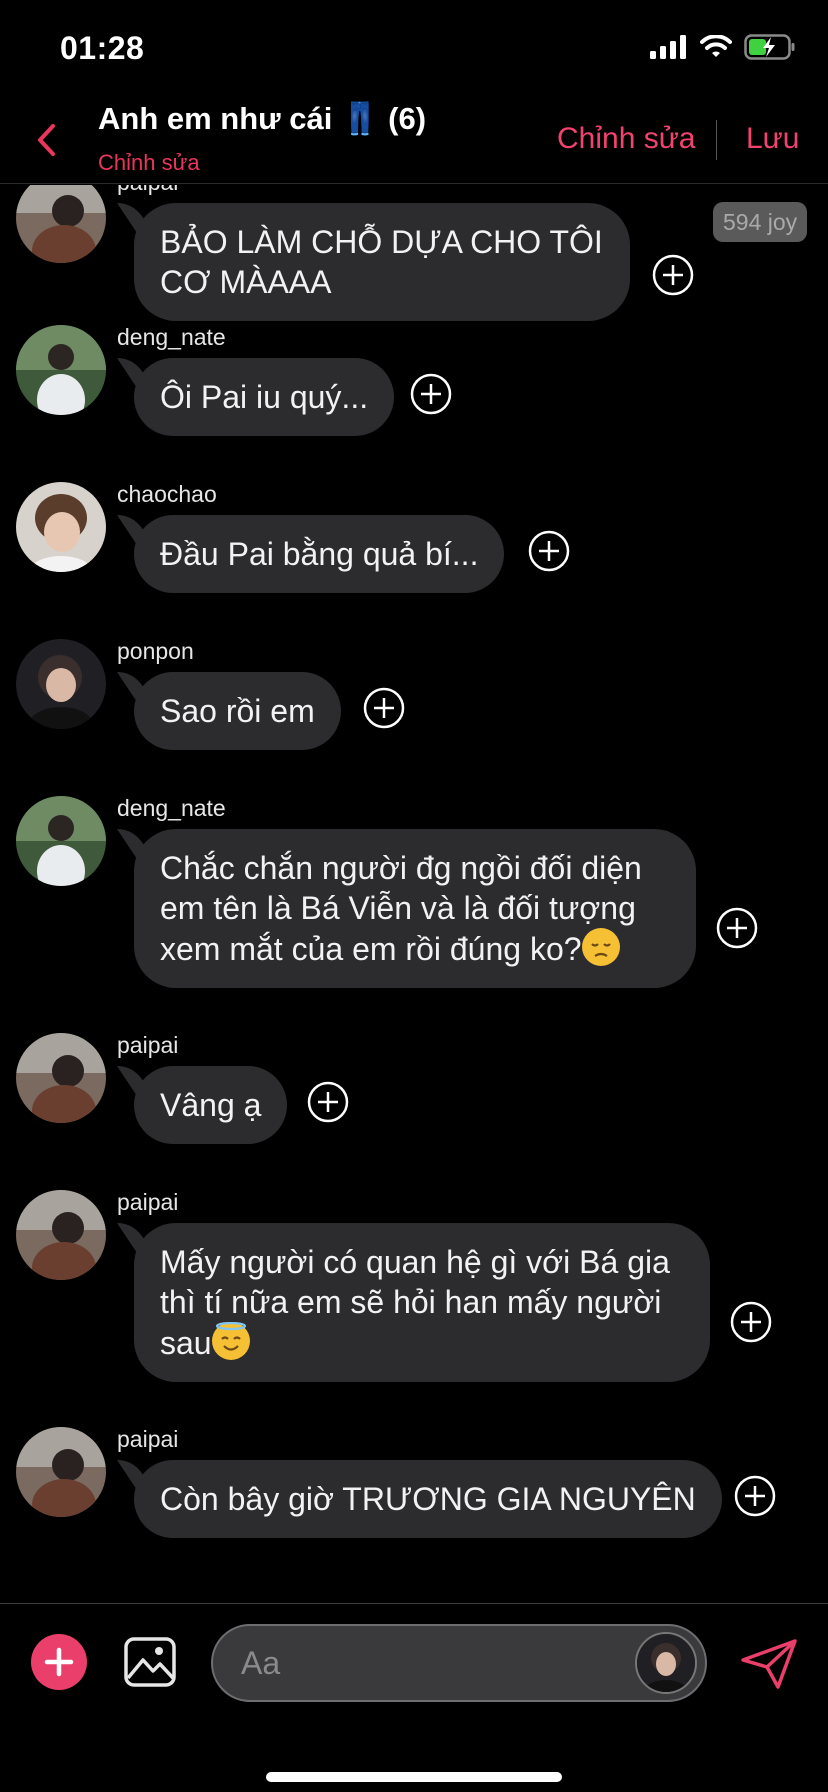 The width and height of the screenshot is (828, 1792). What do you see at coordinates (716, 46) in the screenshot?
I see `wifi-icon` at bounding box center [716, 46].